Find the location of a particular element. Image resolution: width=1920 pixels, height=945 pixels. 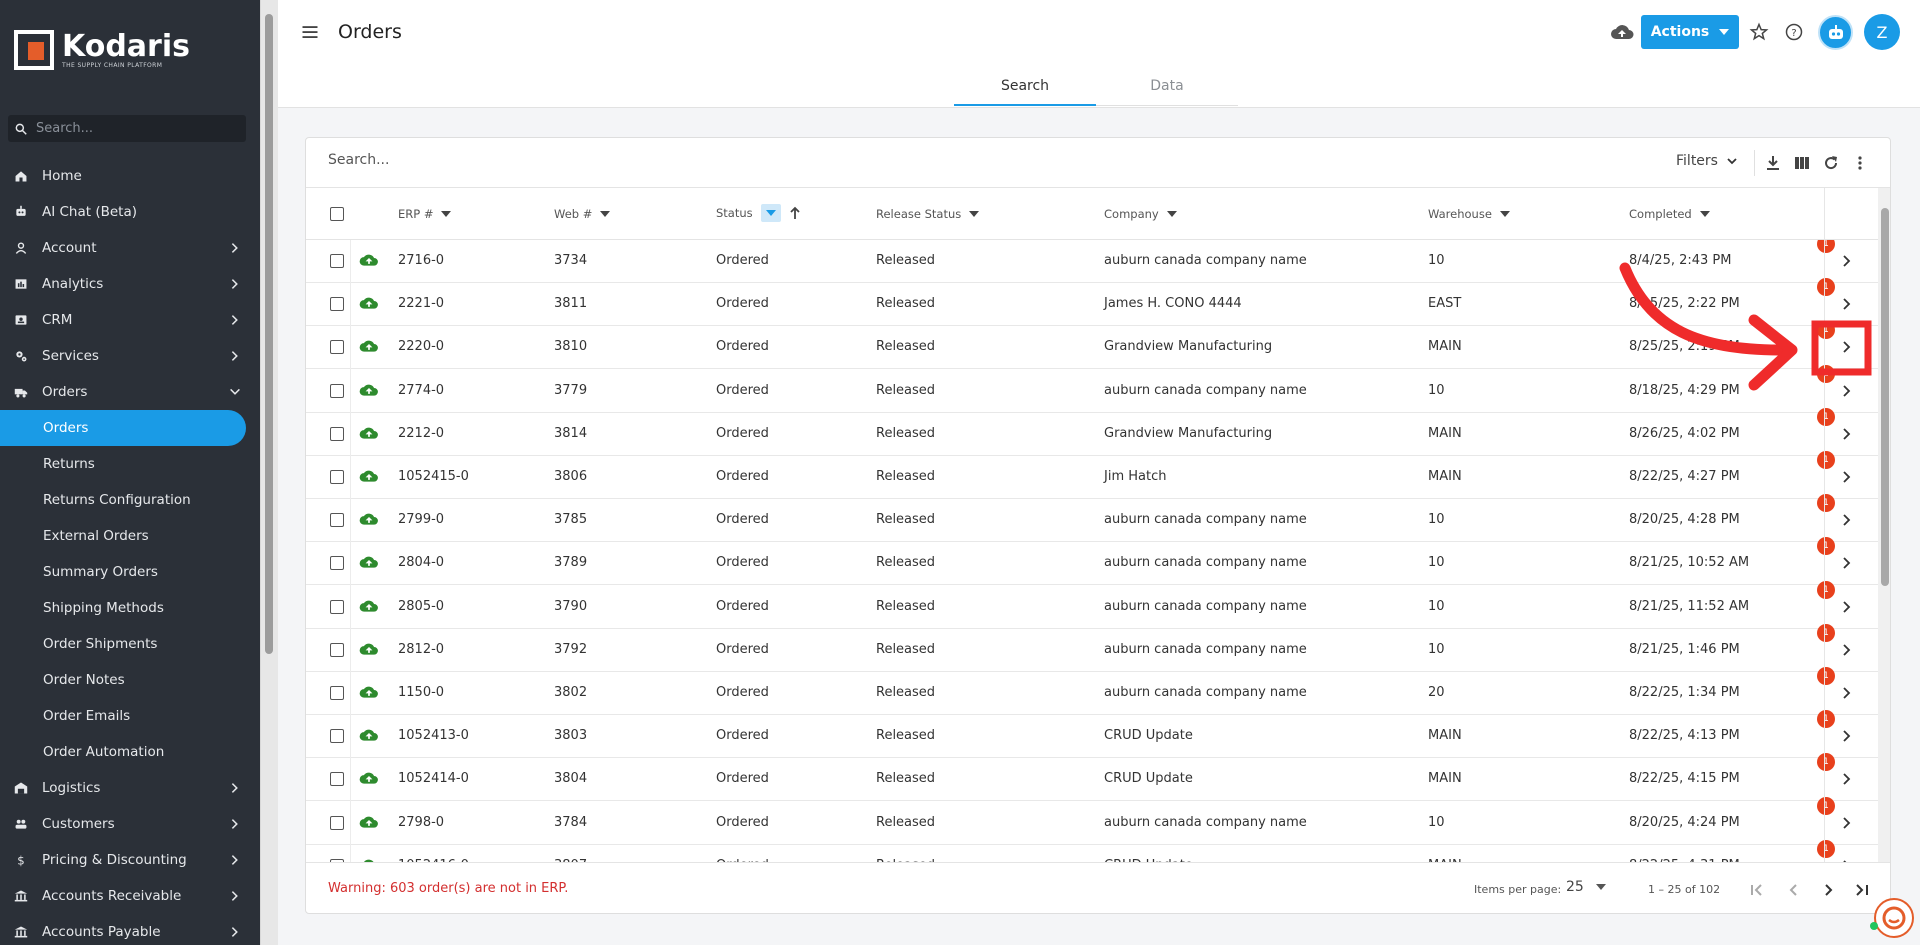

sidebar-item-logistics: Logistics is located at coordinates (130, 788).